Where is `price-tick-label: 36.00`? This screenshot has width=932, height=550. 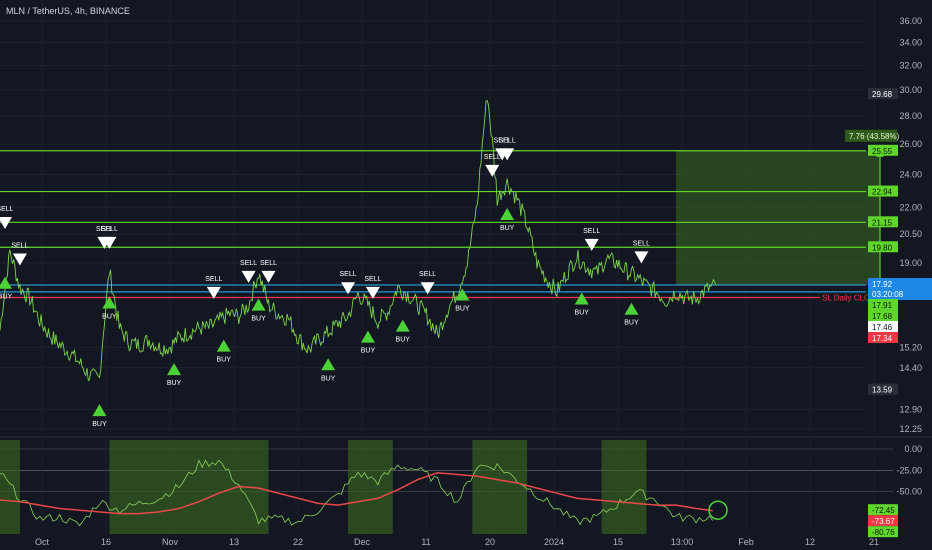
price-tick-label: 36.00 is located at coordinates (910, 21).